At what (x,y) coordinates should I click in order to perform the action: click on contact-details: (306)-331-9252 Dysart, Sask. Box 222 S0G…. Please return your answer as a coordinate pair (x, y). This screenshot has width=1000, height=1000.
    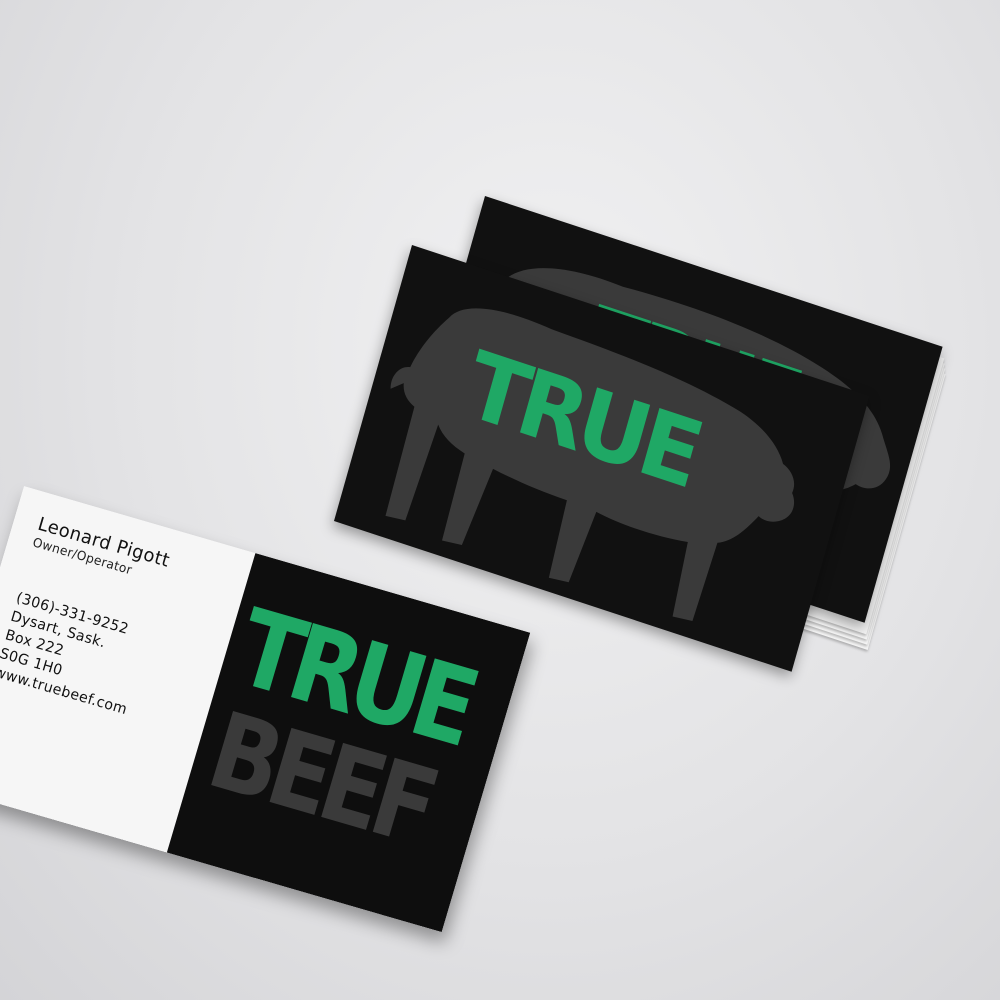
    Looking at the image, I should click on (76, 653).